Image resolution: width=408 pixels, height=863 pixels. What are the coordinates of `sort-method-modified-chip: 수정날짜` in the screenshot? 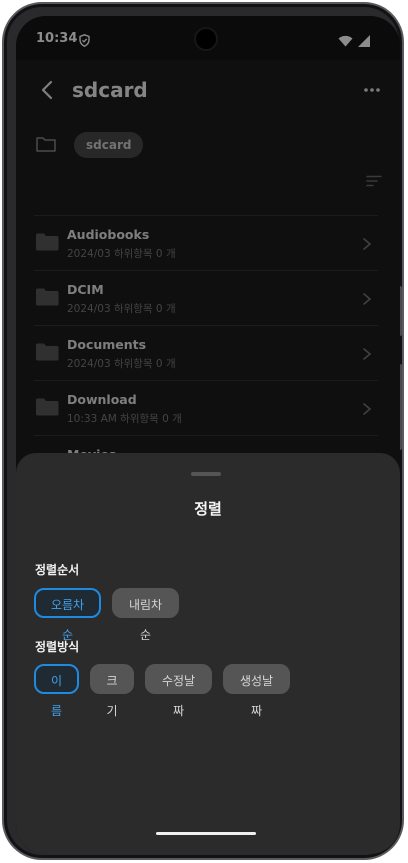 It's located at (178, 691).